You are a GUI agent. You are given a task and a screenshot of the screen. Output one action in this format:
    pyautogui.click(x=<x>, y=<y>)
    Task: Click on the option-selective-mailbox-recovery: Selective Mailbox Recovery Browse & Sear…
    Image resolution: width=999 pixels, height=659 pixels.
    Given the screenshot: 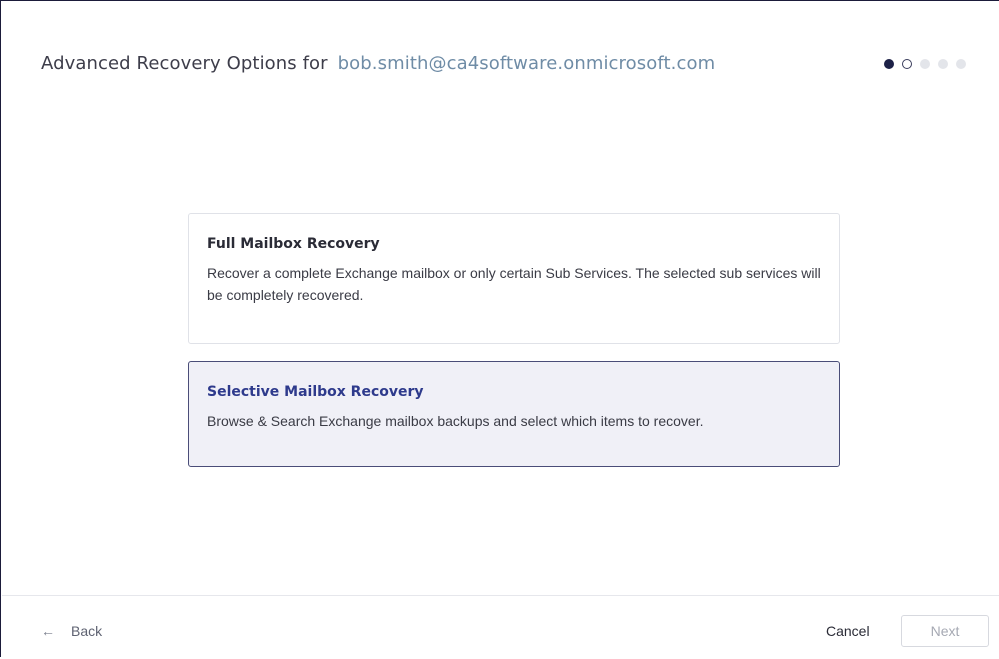 What is the action you would take?
    pyautogui.click(x=514, y=414)
    